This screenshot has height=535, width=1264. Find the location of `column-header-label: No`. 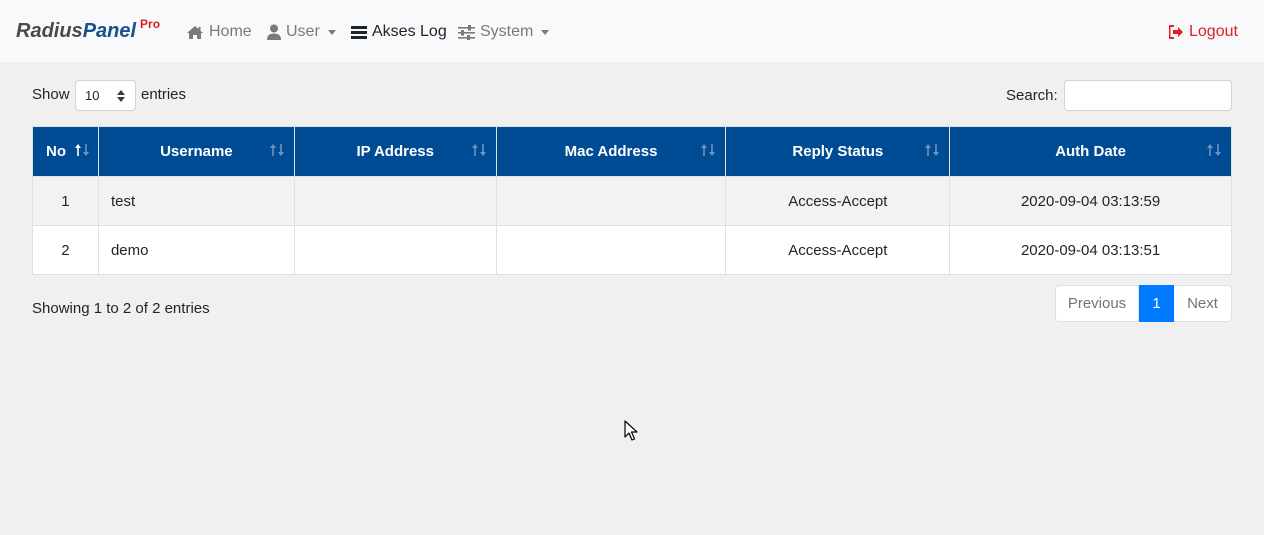

column-header-label: No is located at coordinates (56, 151).